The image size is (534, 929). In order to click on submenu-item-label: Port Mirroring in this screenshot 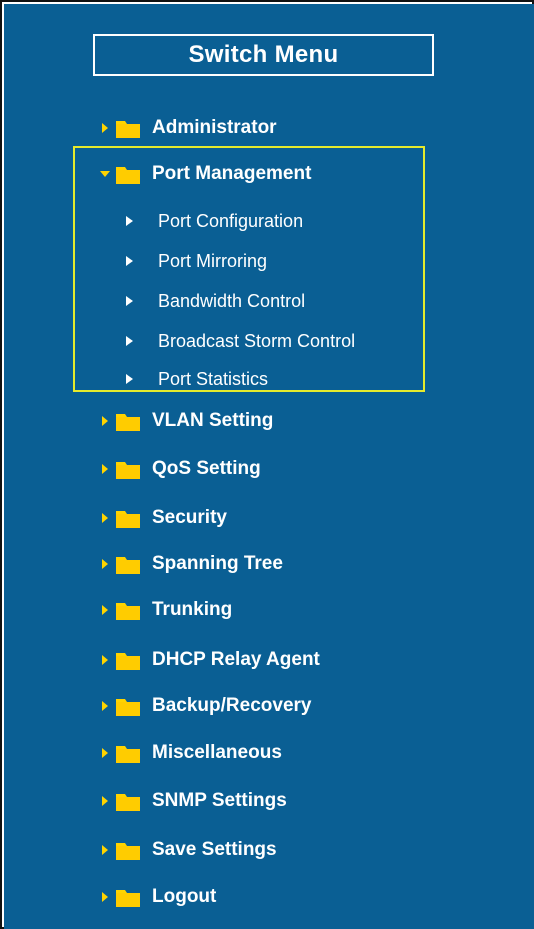, I will do `click(213, 260)`.